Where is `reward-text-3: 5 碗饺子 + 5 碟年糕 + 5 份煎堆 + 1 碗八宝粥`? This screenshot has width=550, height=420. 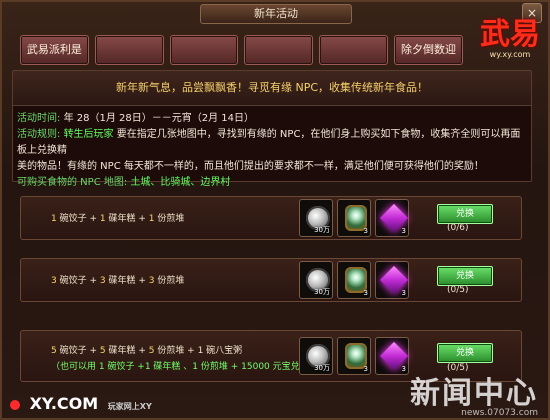 reward-text-3: 5 碗饺子 + 5 碟年糕 + 5 份煎堆 + 1 碗八宝粥 is located at coordinates (146, 349).